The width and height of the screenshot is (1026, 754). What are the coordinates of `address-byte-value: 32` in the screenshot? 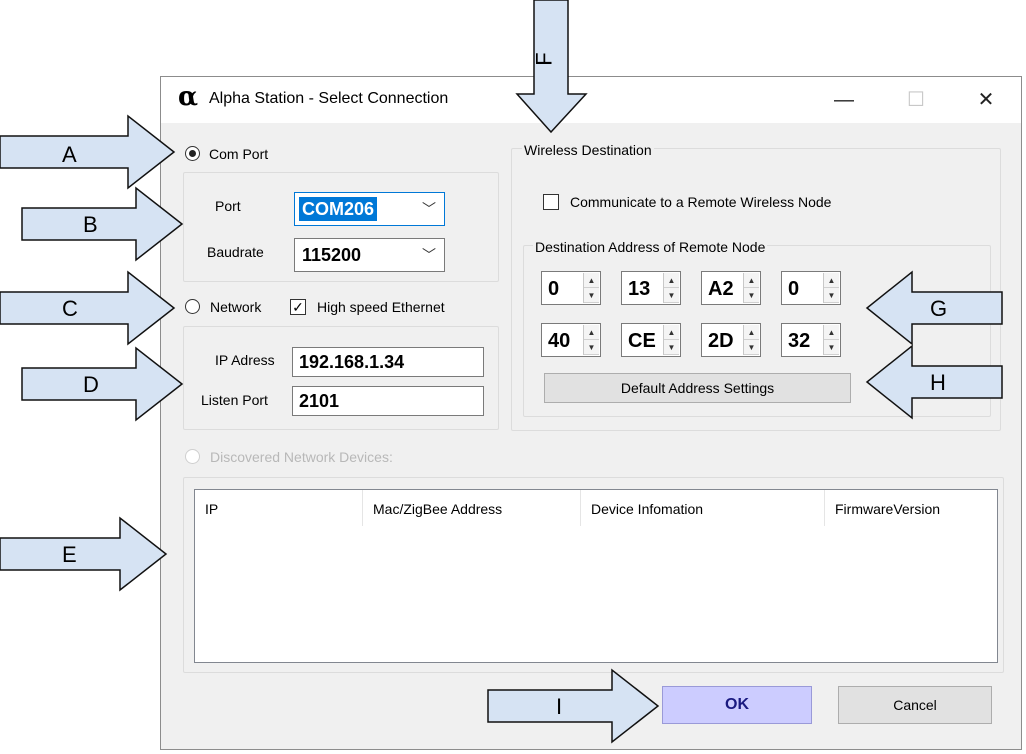 It's located at (799, 341).